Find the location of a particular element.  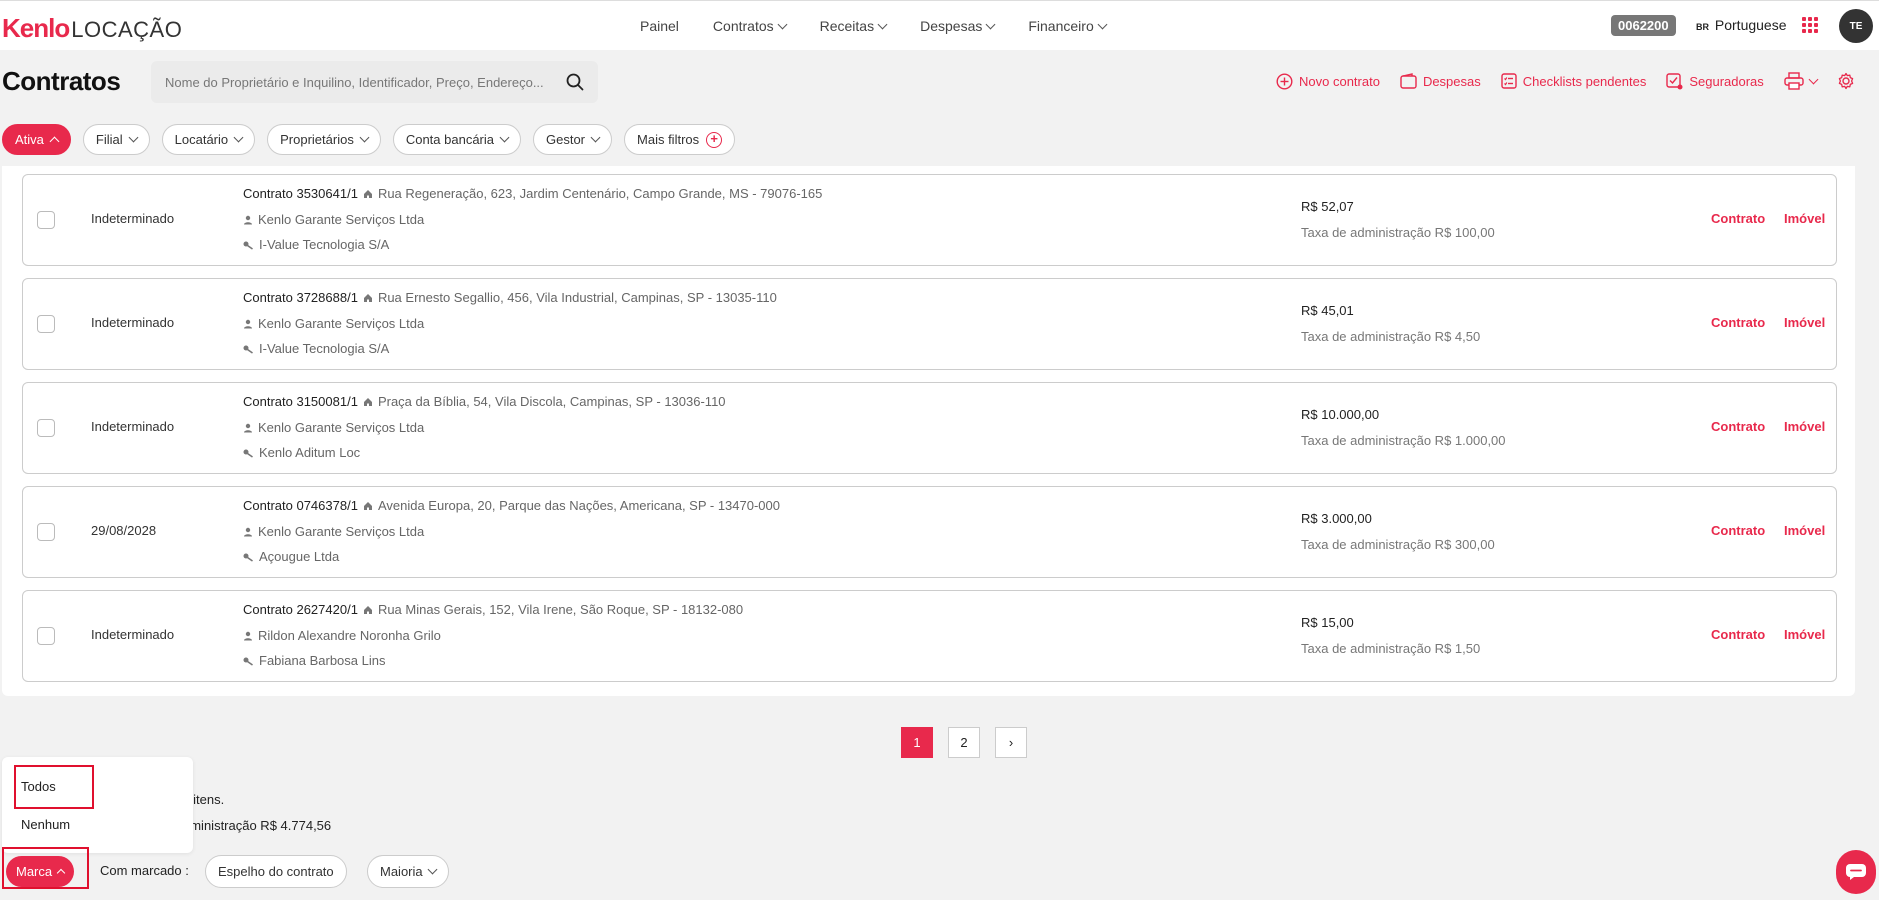

search-input is located at coordinates (360, 82).